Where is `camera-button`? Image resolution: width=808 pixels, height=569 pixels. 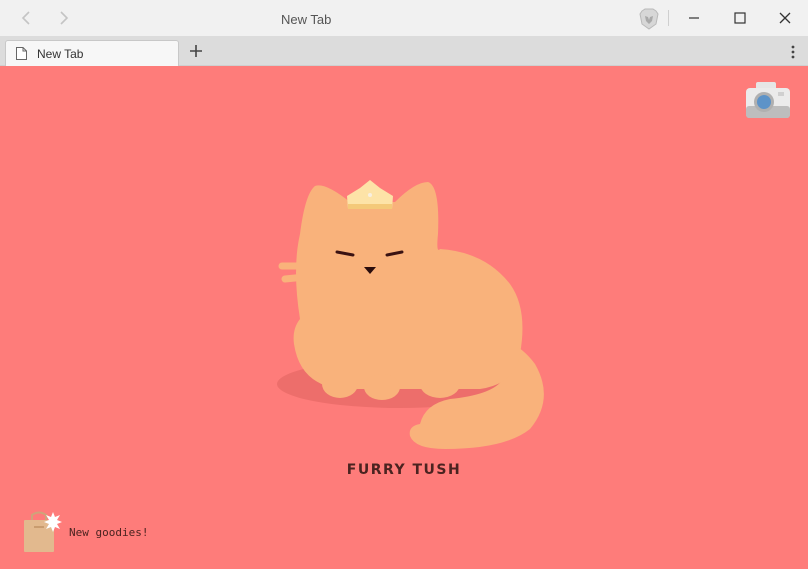 camera-button is located at coordinates (768, 100).